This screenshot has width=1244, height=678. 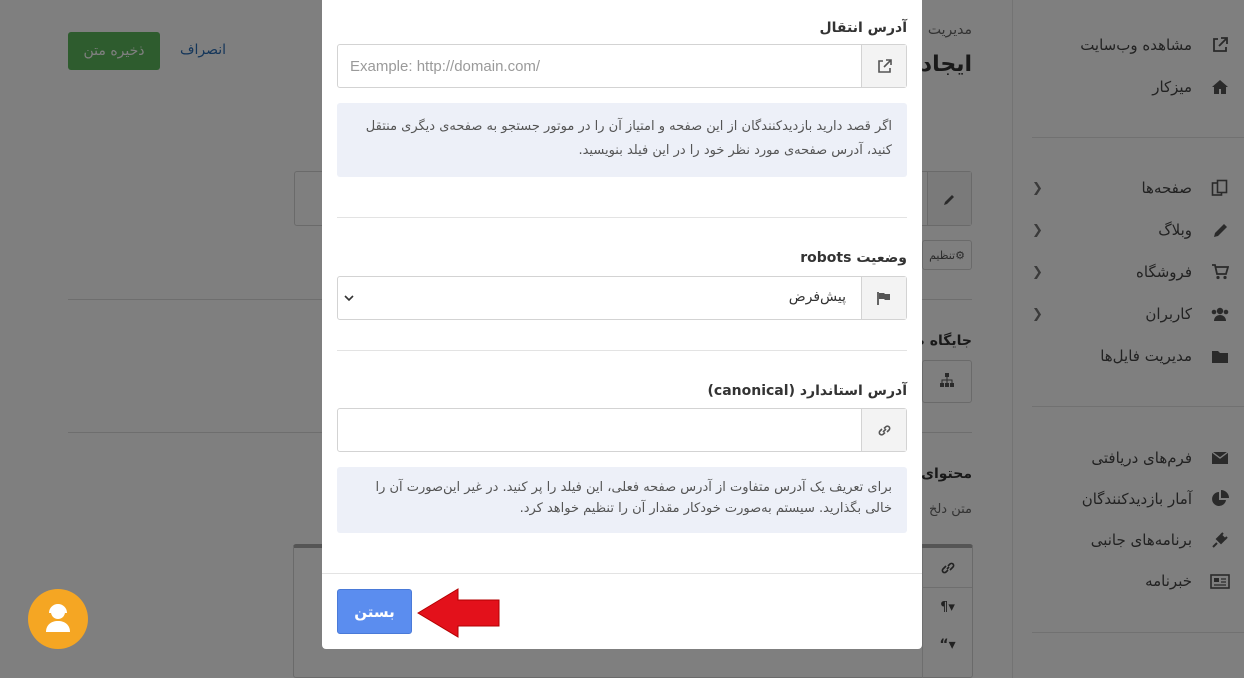 What do you see at coordinates (883, 298) in the screenshot?
I see `flag-icon` at bounding box center [883, 298].